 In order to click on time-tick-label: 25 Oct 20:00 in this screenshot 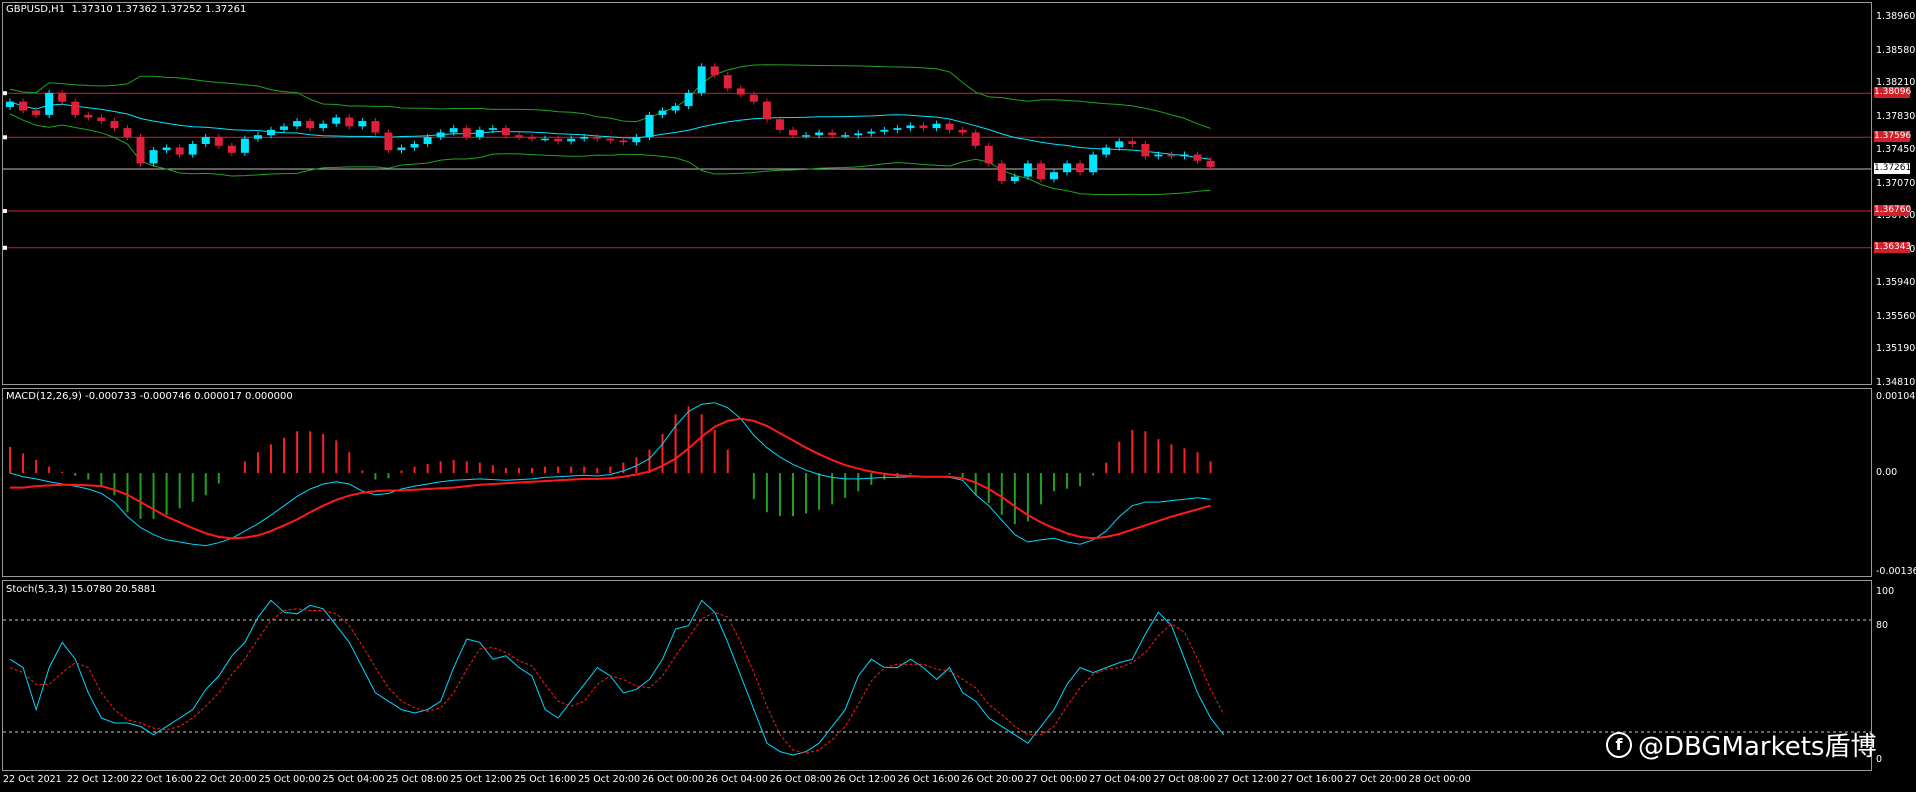, I will do `click(609, 779)`.